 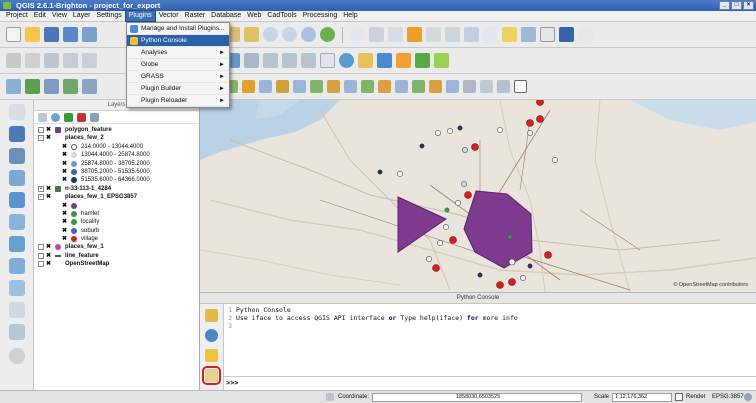 What do you see at coordinates (530, 266) in the screenshot?
I see `suburb-point` at bounding box center [530, 266].